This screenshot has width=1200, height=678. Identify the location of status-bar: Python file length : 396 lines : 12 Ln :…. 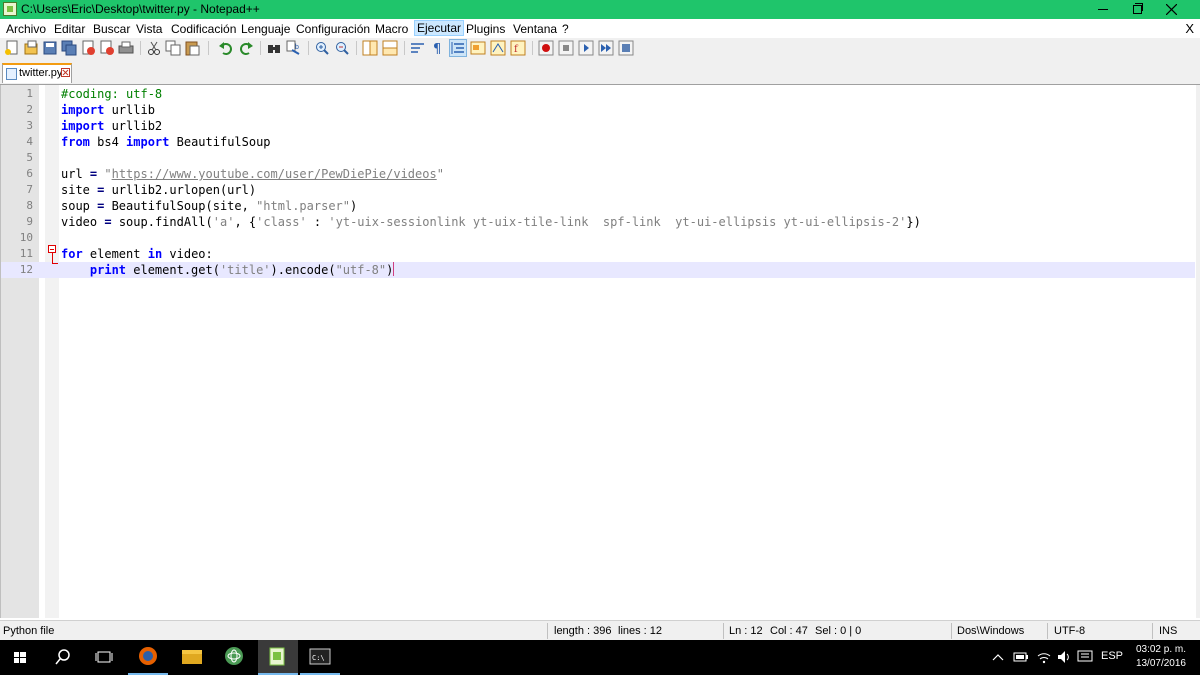
(600, 630).